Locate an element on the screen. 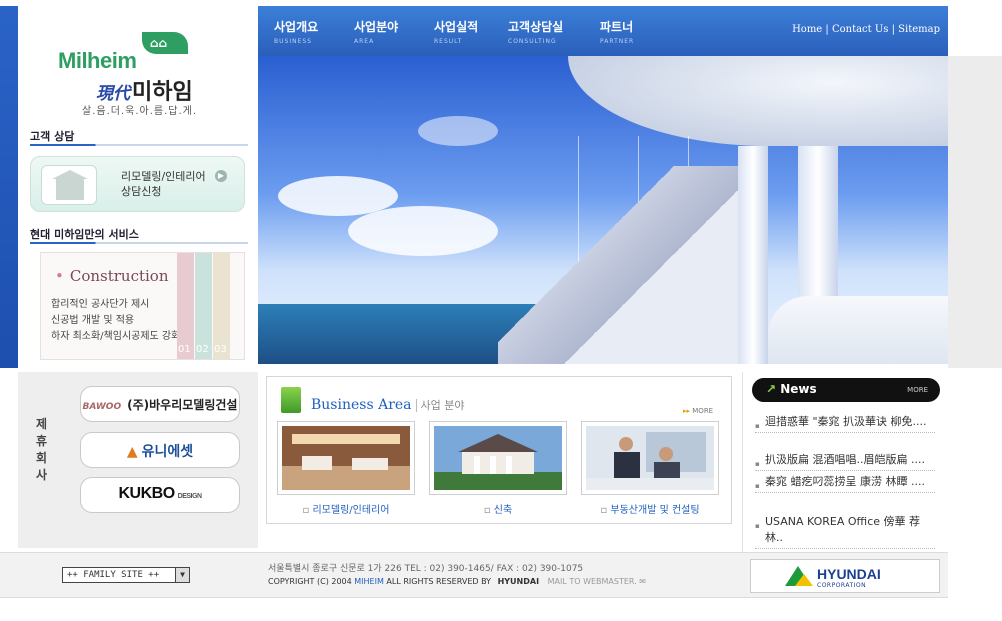  nav-sublabel: CONSULTING is located at coordinates (532, 41).